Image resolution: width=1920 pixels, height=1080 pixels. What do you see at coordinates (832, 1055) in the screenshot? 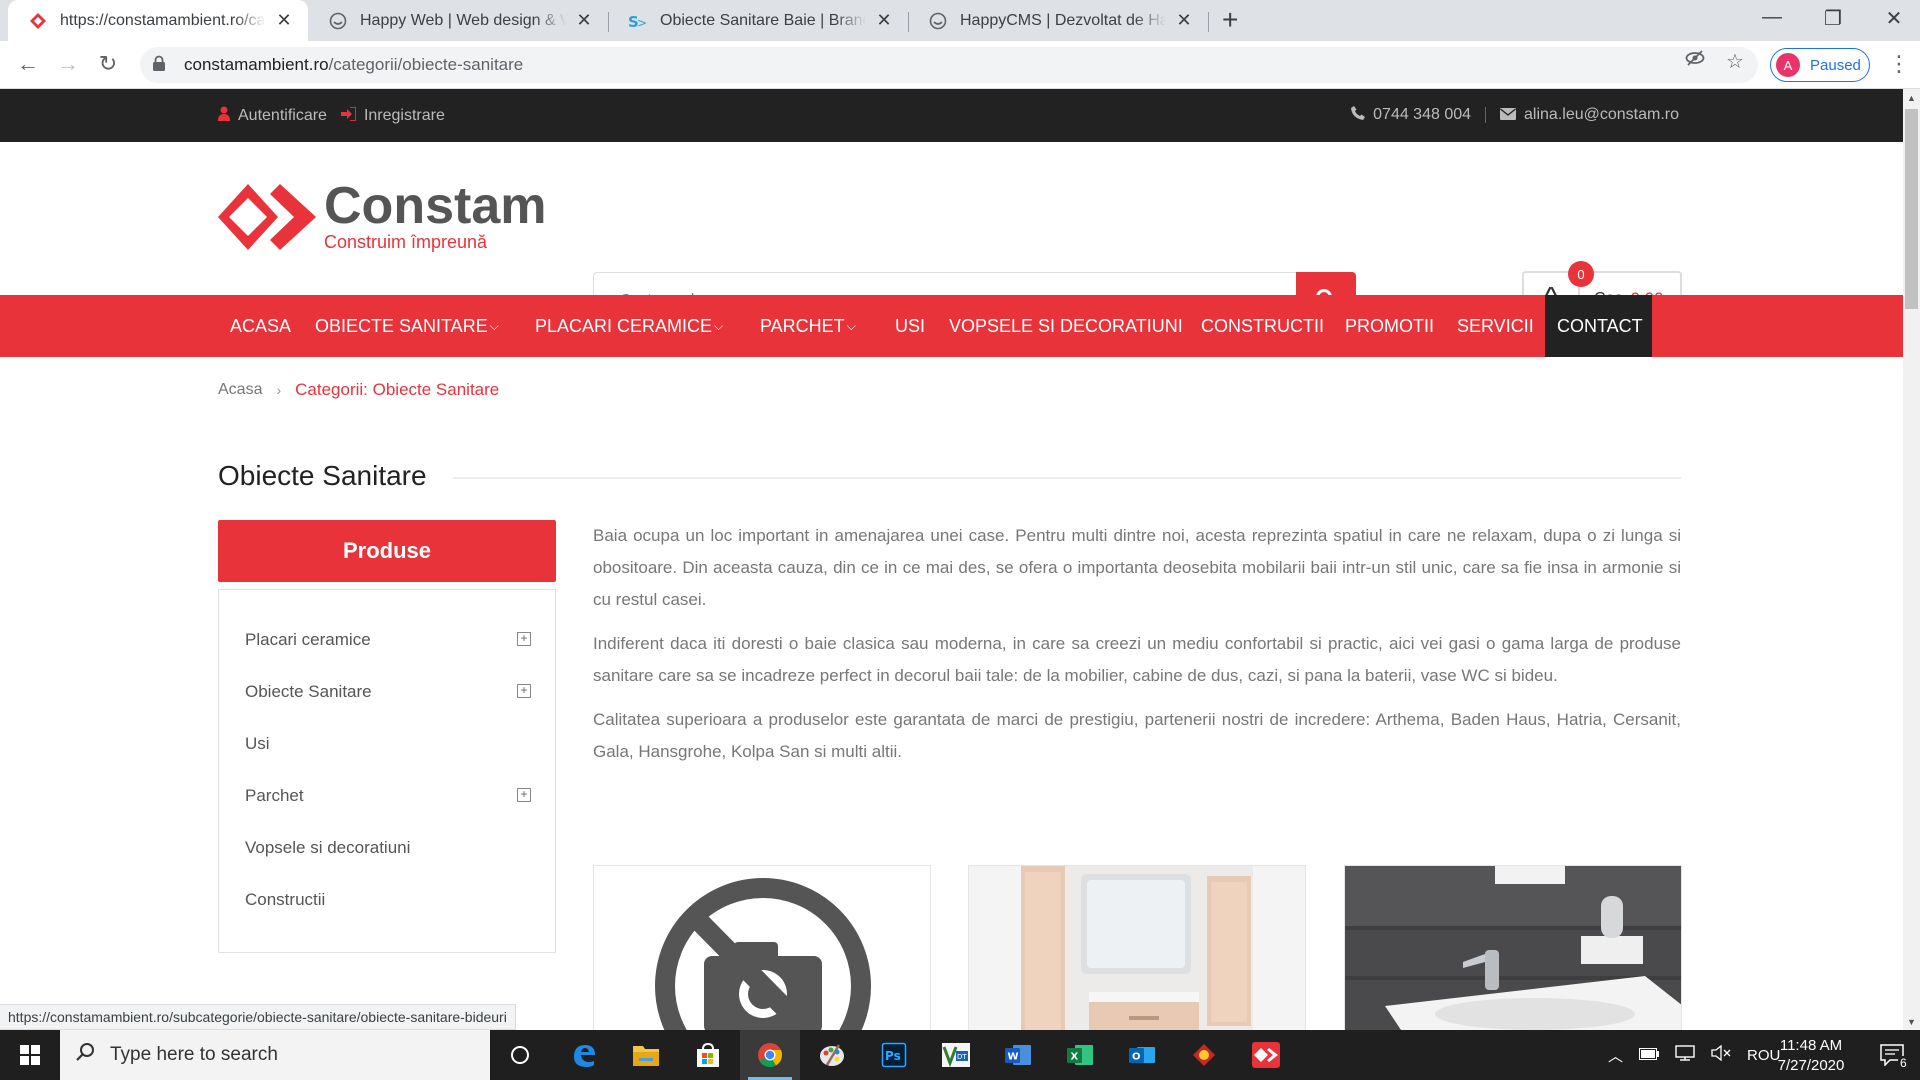
I see `paint-icon` at bounding box center [832, 1055].